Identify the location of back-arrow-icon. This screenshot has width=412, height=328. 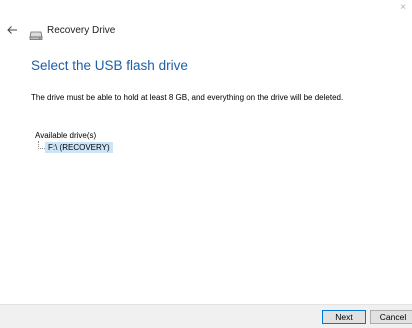
(12, 30).